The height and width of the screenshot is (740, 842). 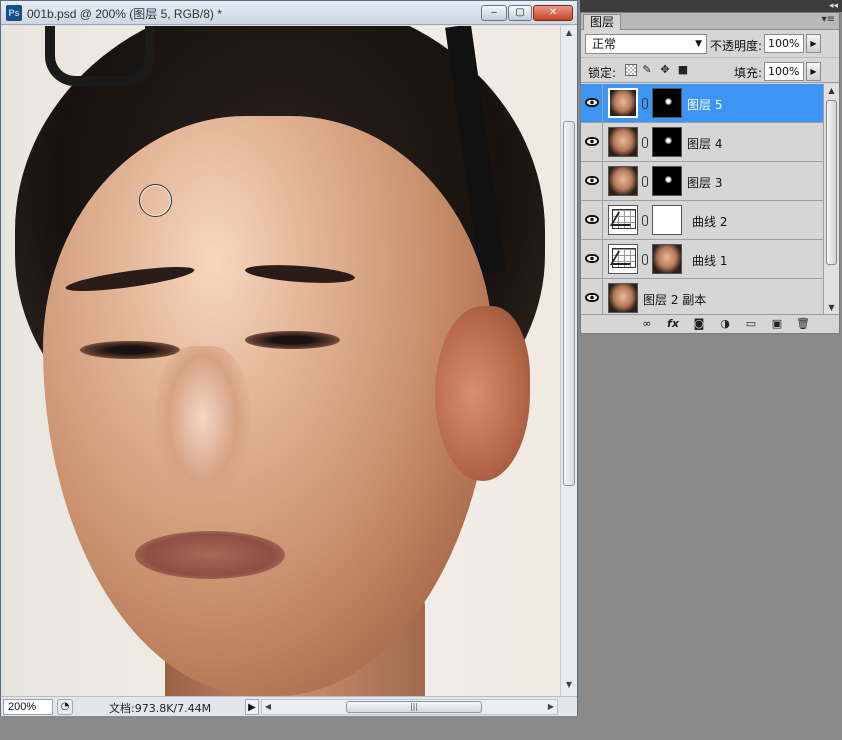 What do you see at coordinates (803, 324) in the screenshot?
I see `trash-icon: 🗑` at bounding box center [803, 324].